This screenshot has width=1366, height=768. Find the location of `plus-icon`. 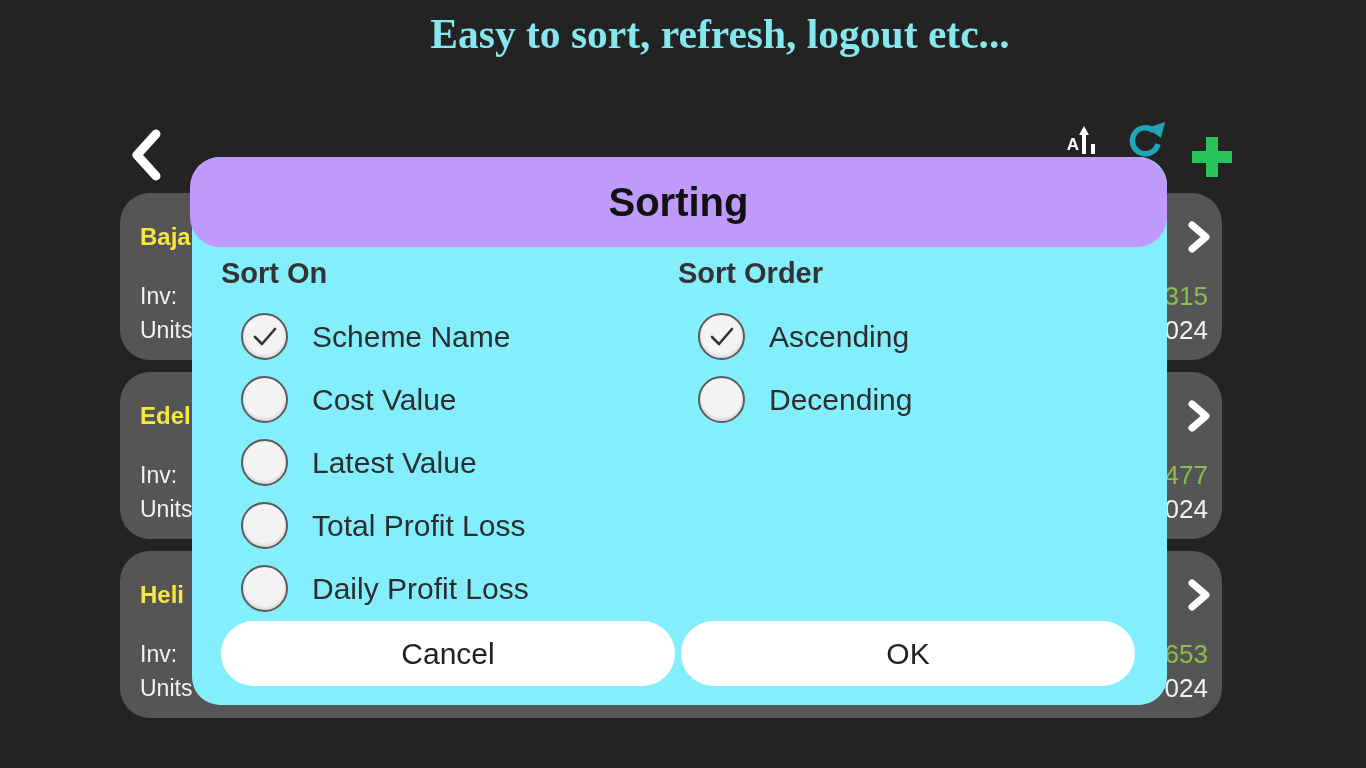

plus-icon is located at coordinates (1212, 157).